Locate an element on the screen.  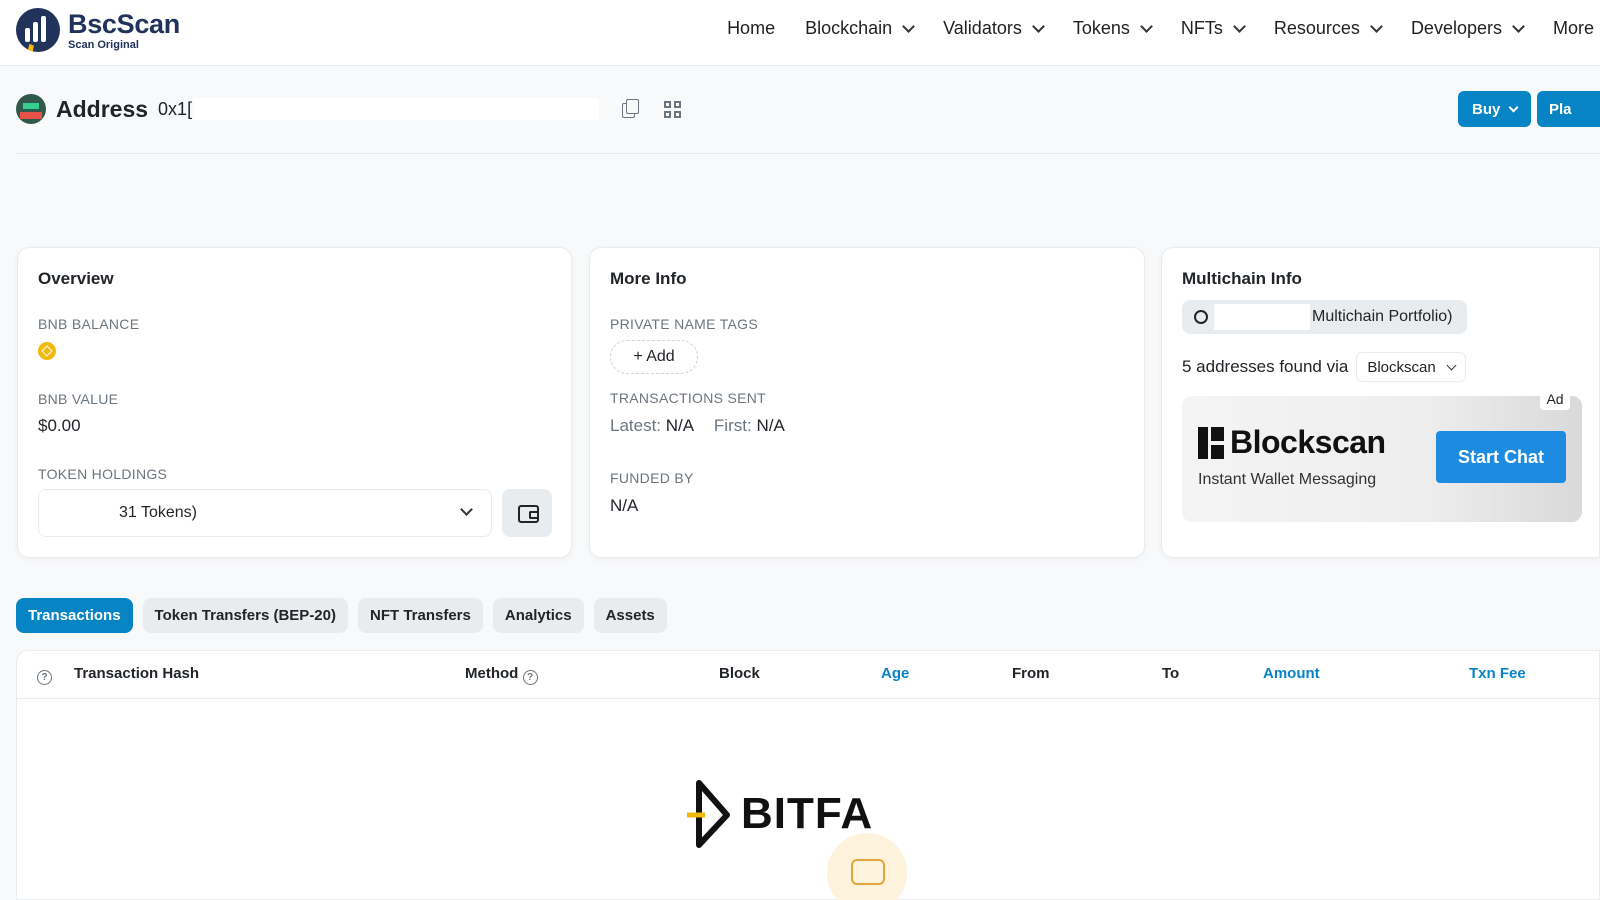
address-avatar is located at coordinates (31, 109).